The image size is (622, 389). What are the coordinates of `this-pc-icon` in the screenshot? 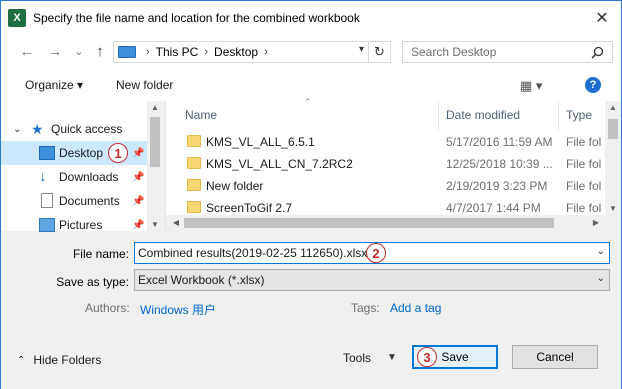 It's located at (127, 52).